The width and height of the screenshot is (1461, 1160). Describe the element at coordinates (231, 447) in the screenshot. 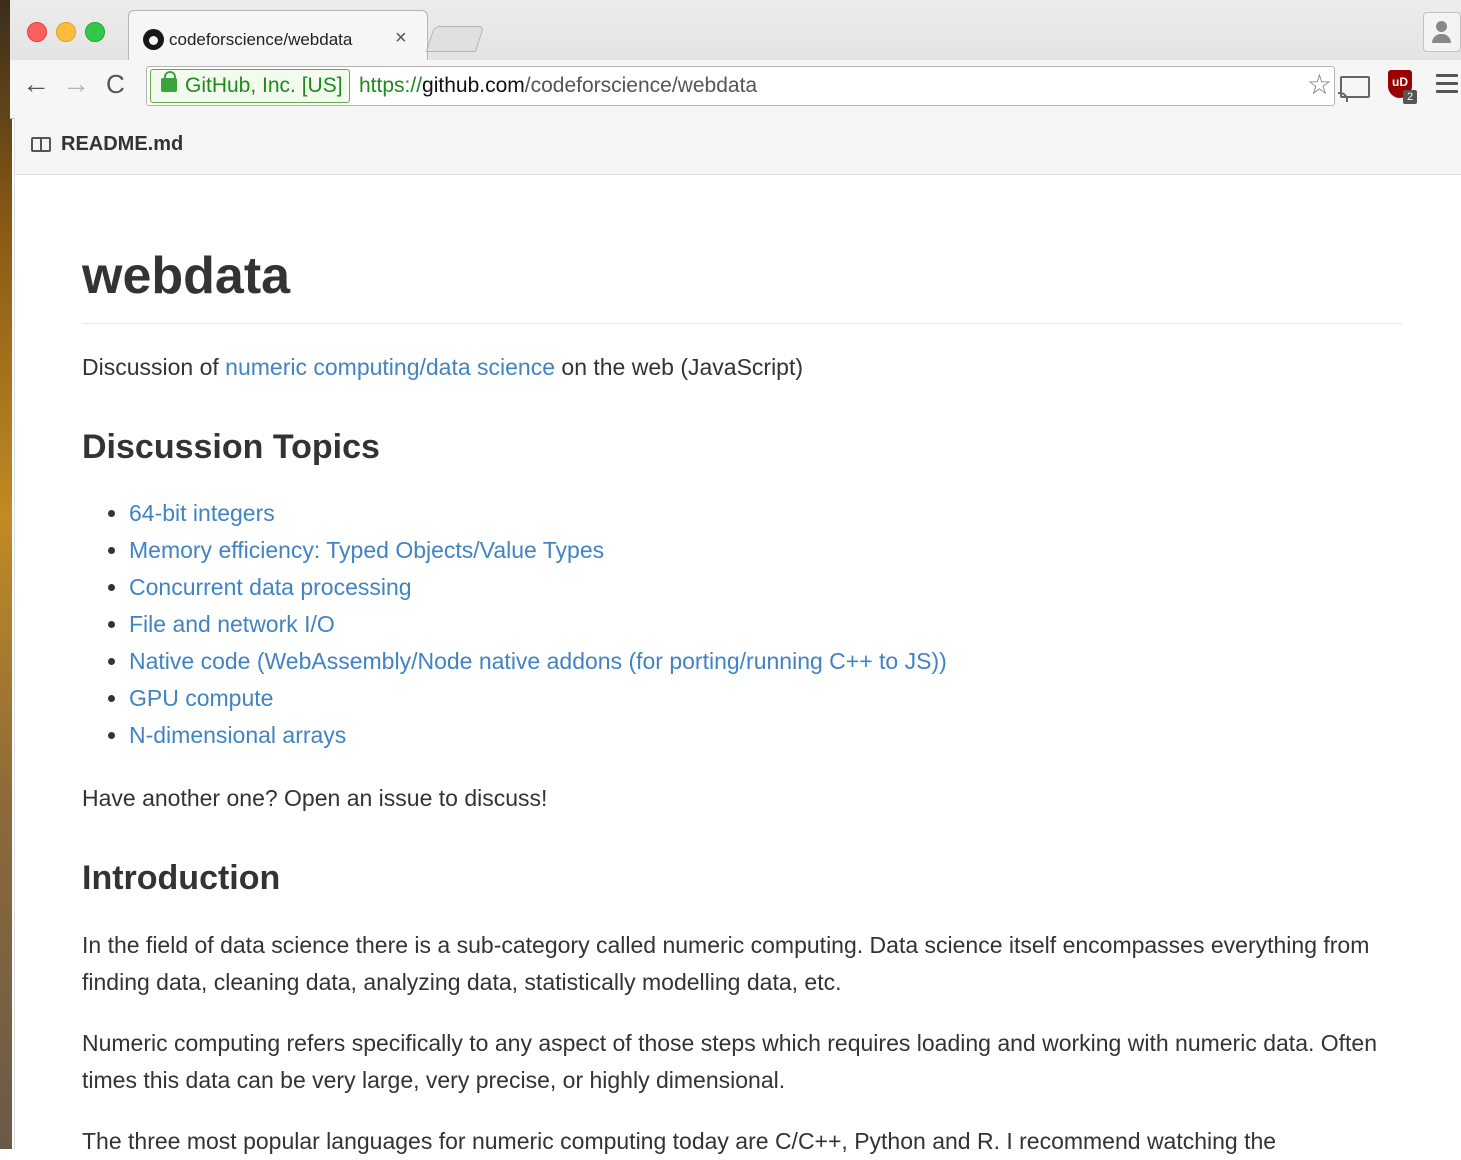

I see `discussion-topics-heading: Discussion Topics` at that location.